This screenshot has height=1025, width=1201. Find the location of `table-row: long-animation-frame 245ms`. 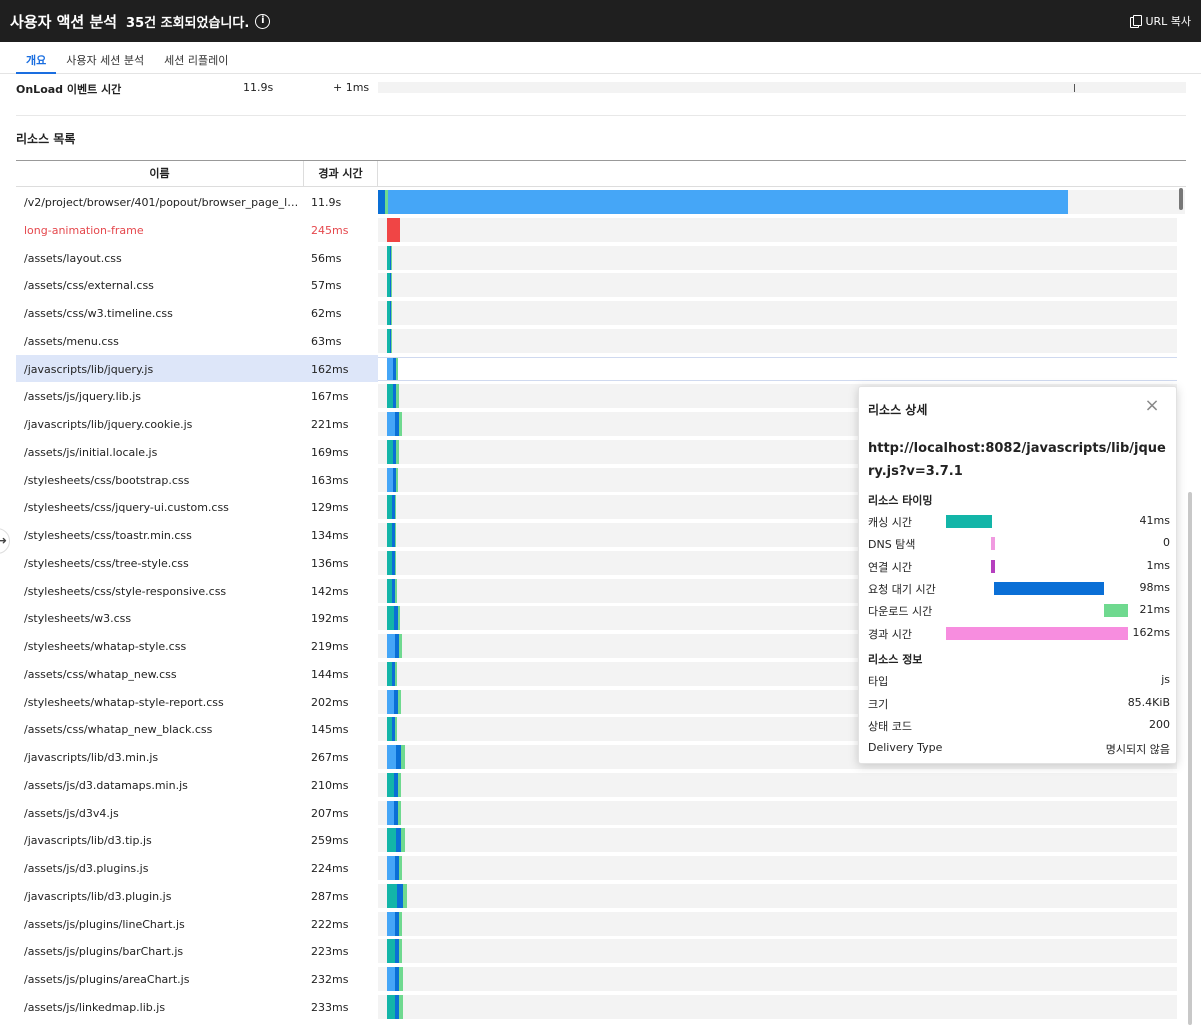

table-row: long-animation-frame 245ms is located at coordinates (601, 230).